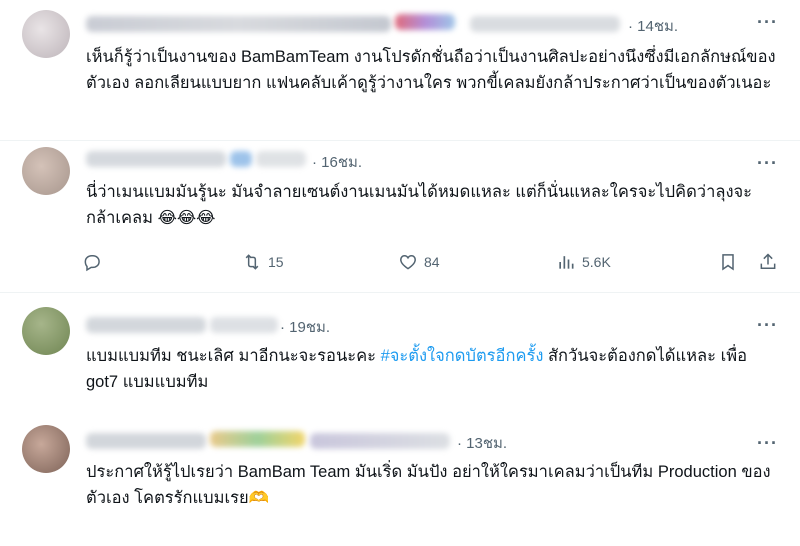 This screenshot has height=546, width=800. I want to click on blurred-badge, so click(241, 159).